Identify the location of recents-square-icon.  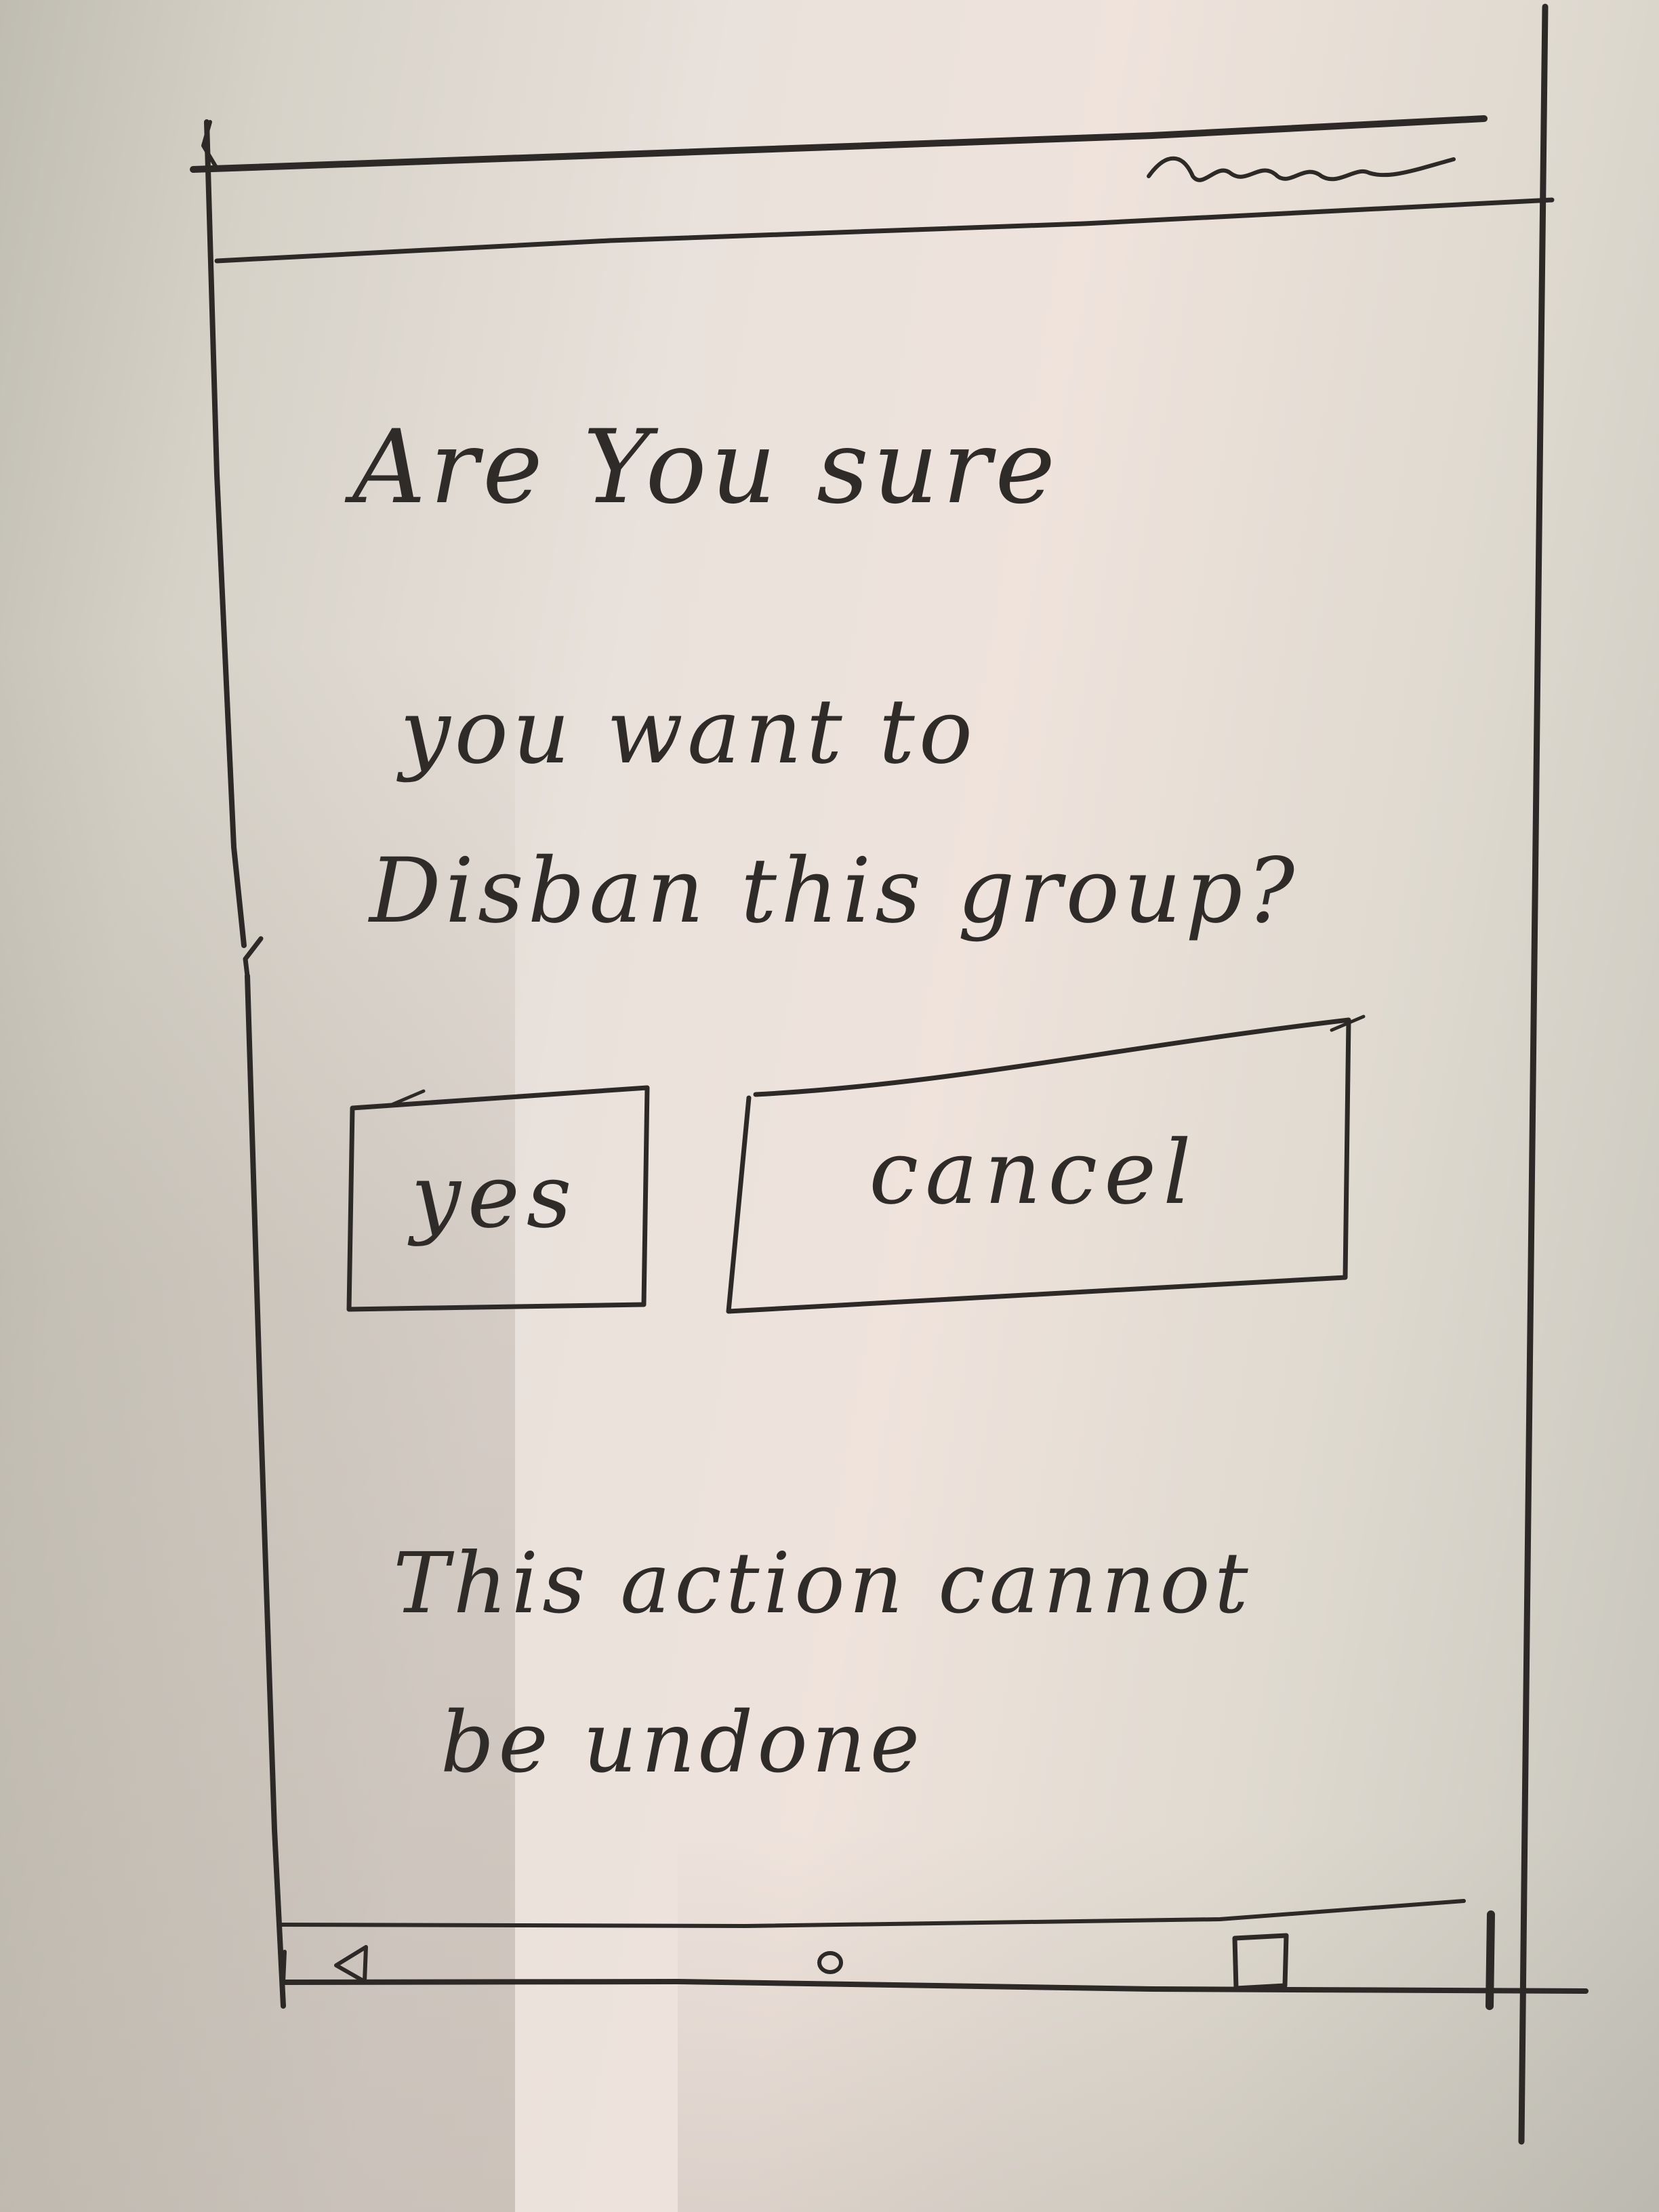
(1260, 1962).